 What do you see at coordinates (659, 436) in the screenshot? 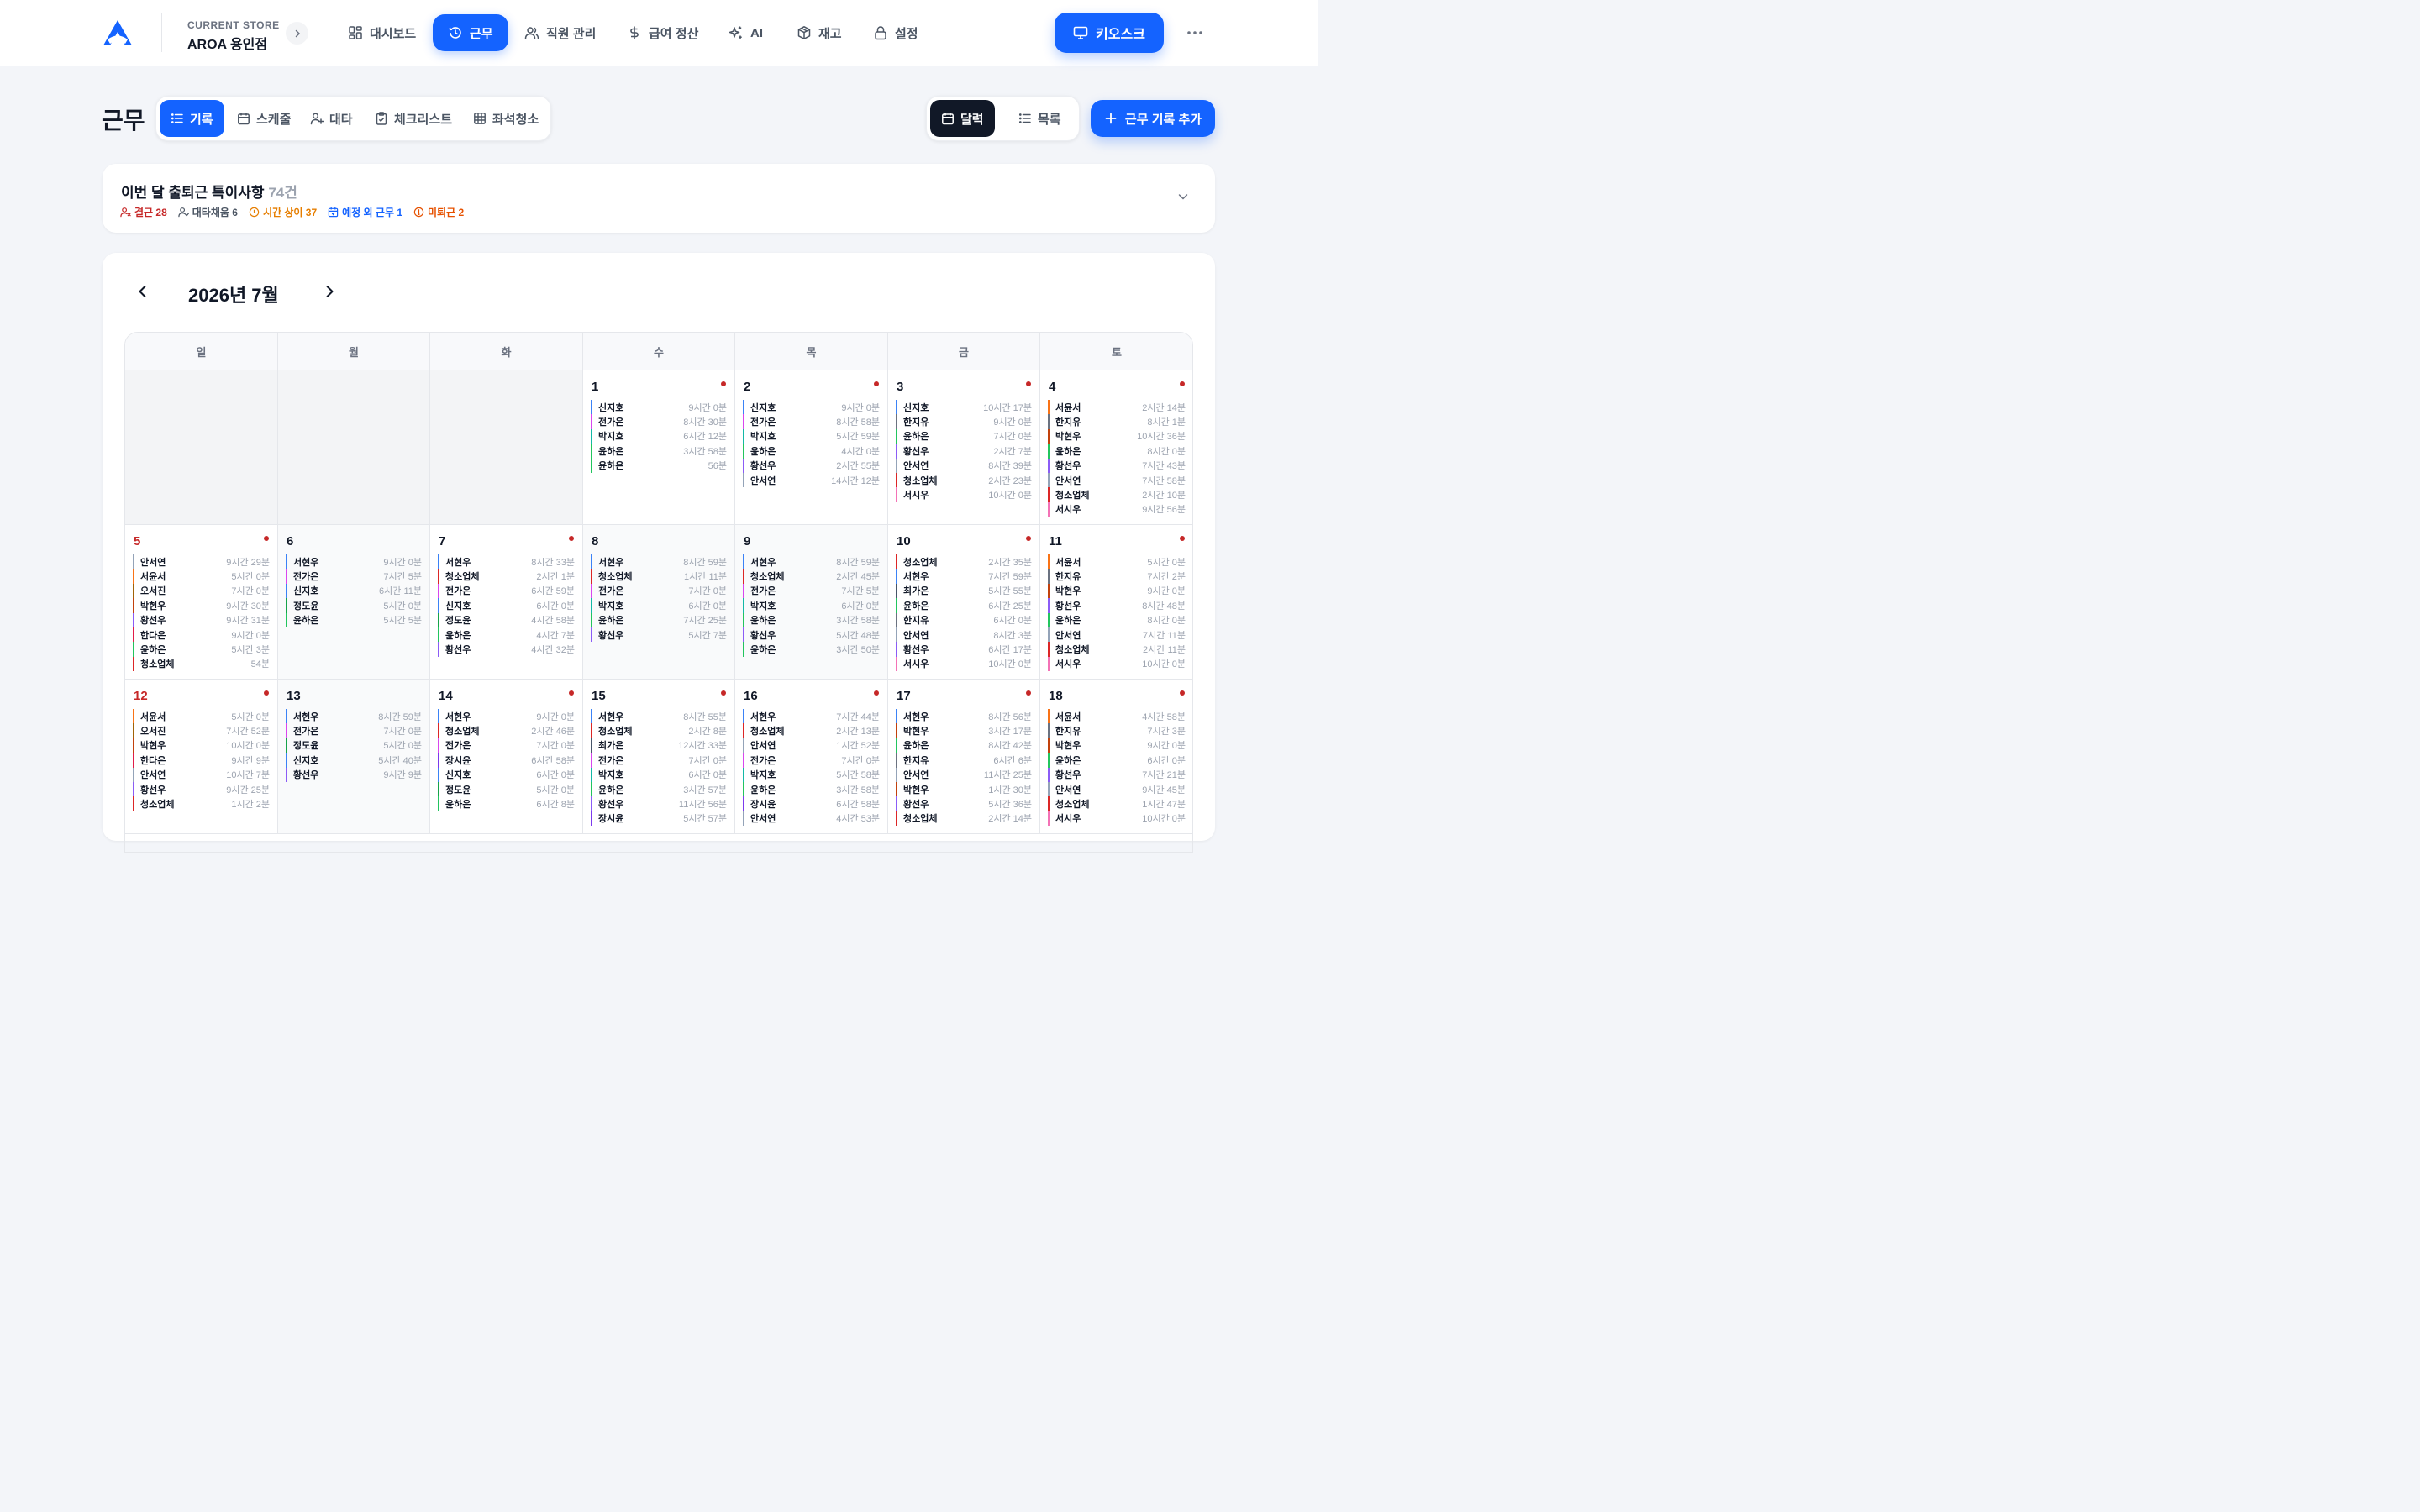
I see `shift-entry: 박지호 6시간 12분` at bounding box center [659, 436].